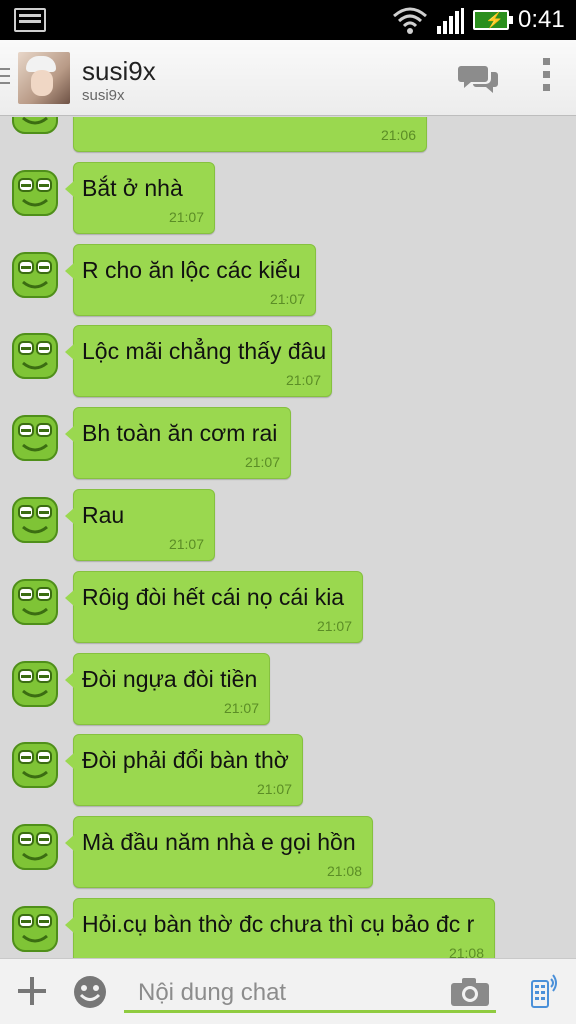 The height and width of the screenshot is (1024, 576). What do you see at coordinates (541, 19) in the screenshot?
I see `clock: 0:41` at bounding box center [541, 19].